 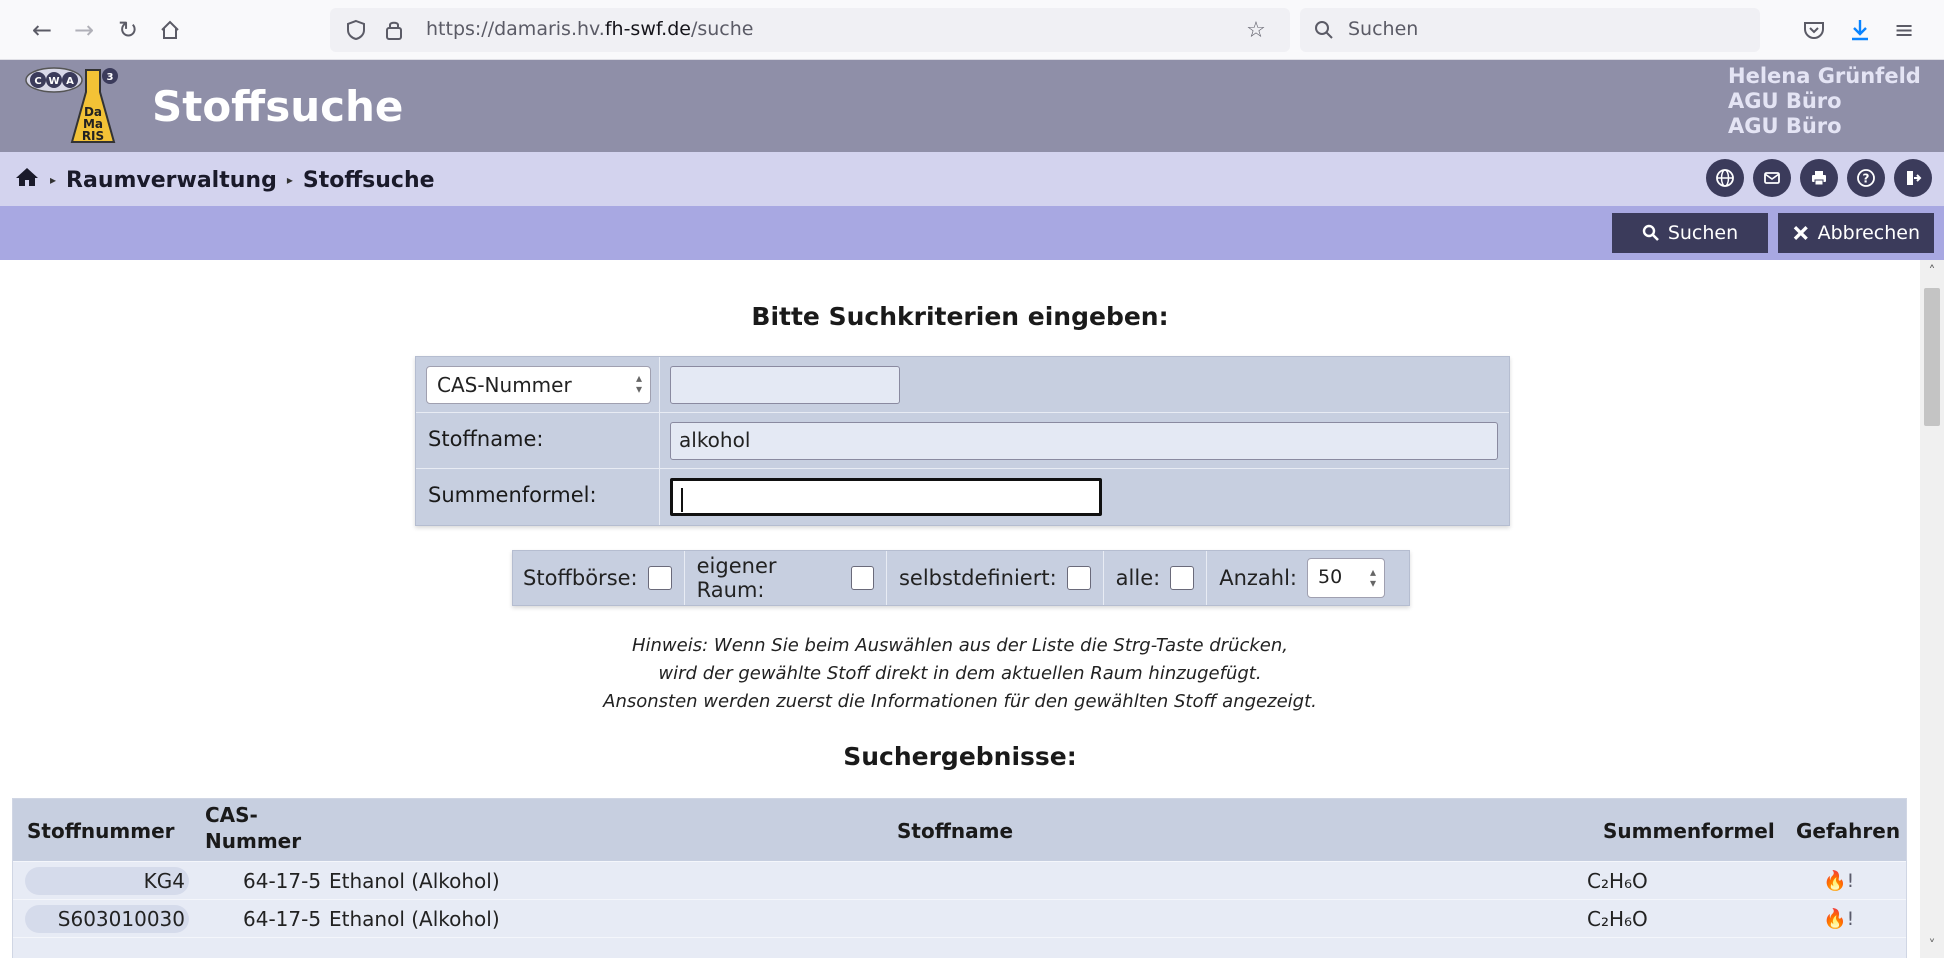 I want to click on breadcrumb: ▸ Raumverwaltung ▸ Stoffsuche, so click(x=224, y=180).